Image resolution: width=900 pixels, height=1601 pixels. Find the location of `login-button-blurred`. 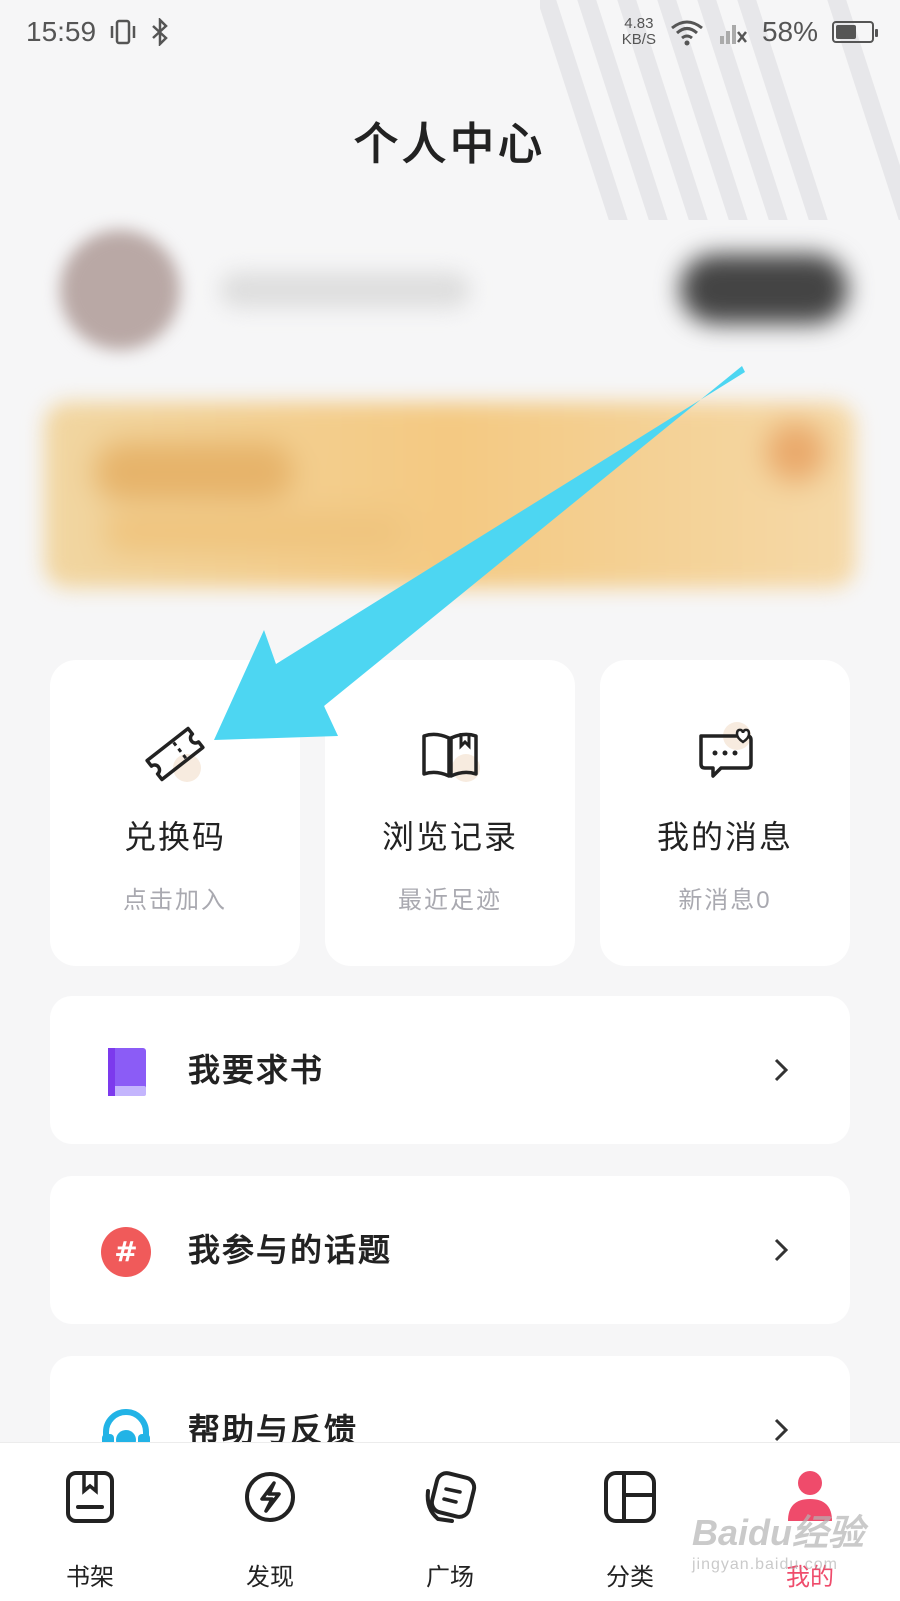

login-button-blurred is located at coordinates (764, 289).